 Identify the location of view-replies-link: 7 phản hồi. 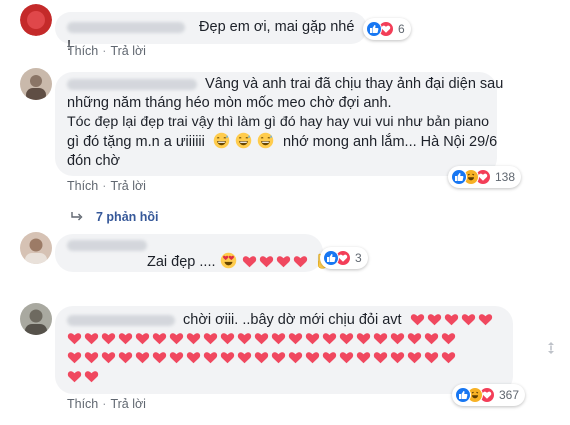
(114, 217).